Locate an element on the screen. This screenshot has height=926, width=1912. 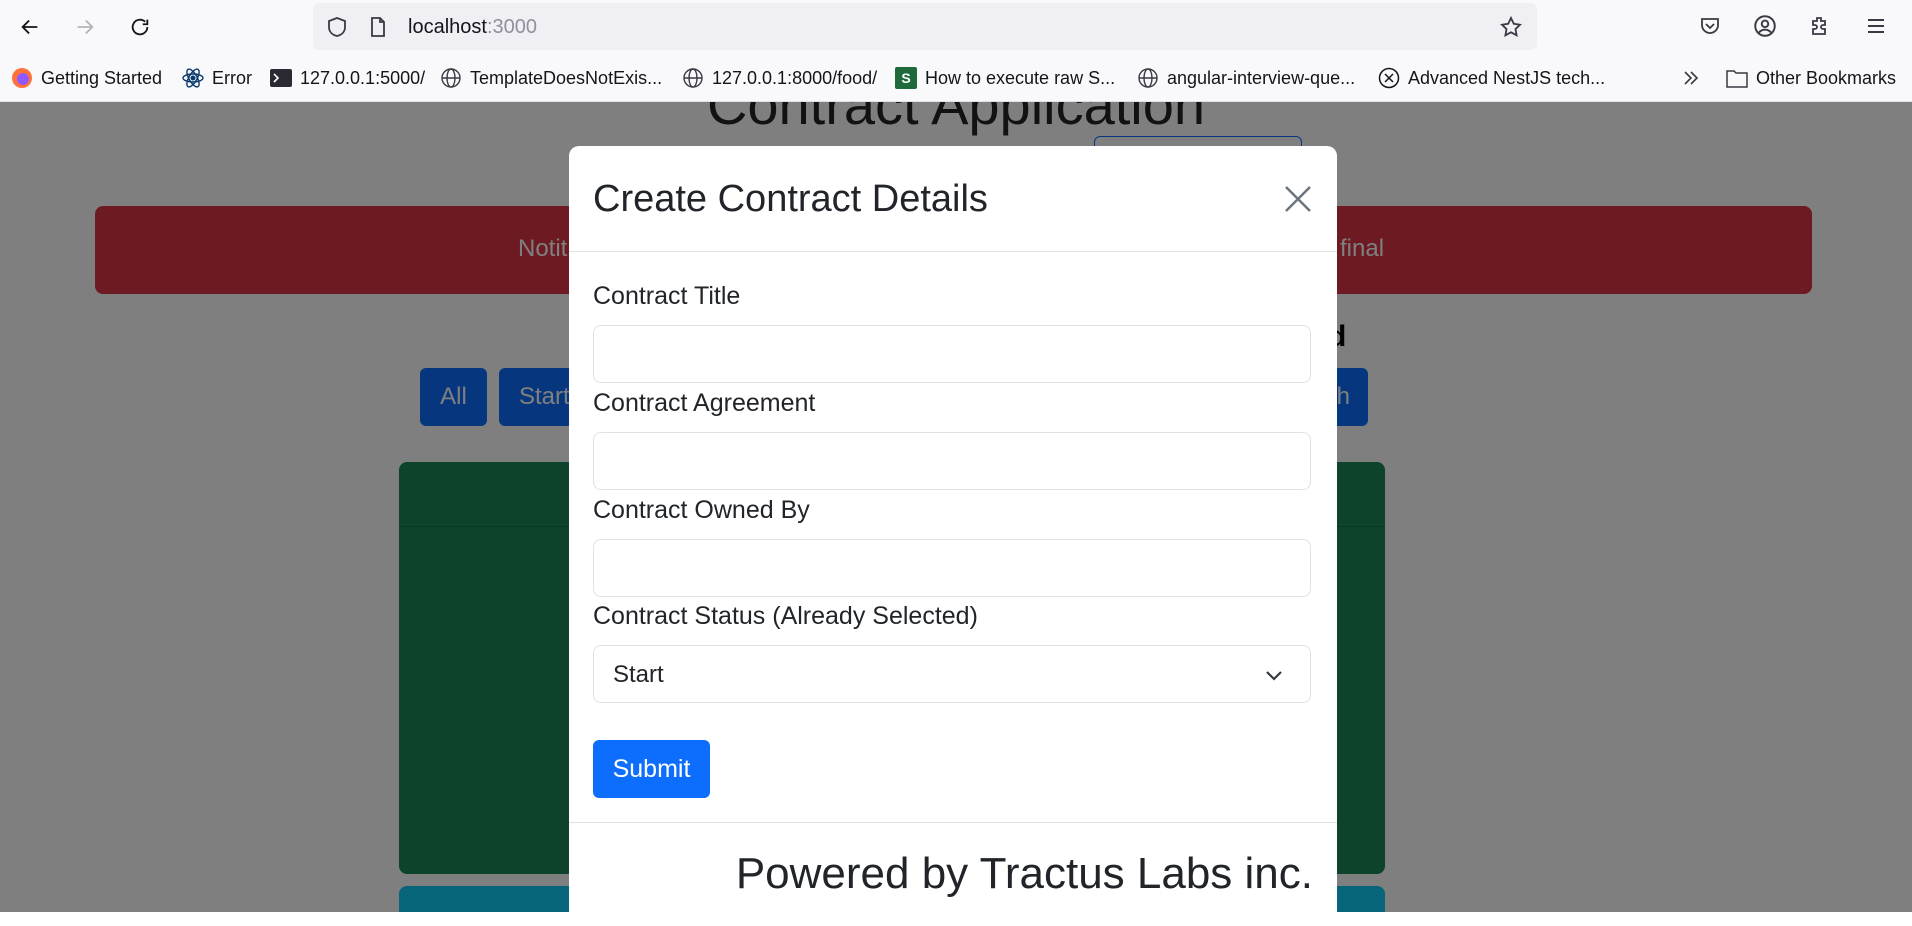
x-icon is located at coordinates (1389, 78).